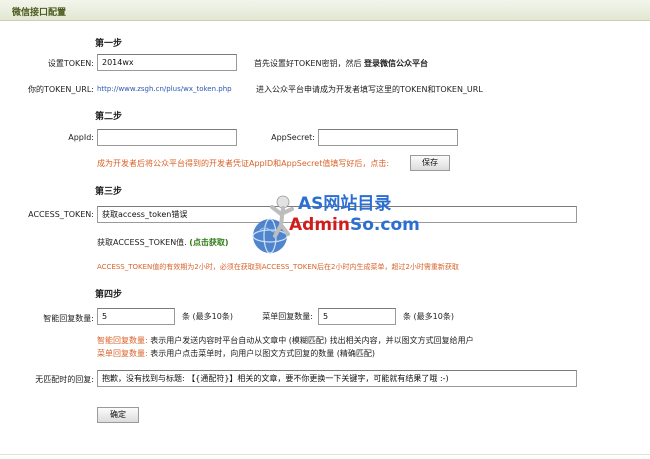 This screenshot has height=459, width=650. I want to click on smart-reply-input, so click(136, 316).